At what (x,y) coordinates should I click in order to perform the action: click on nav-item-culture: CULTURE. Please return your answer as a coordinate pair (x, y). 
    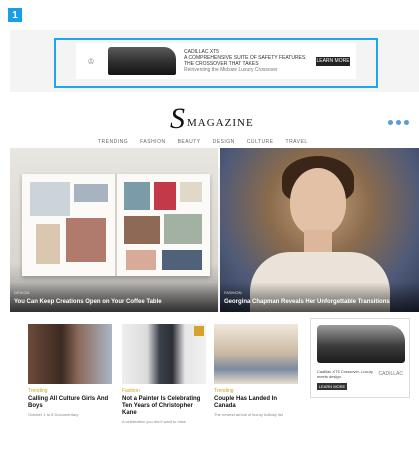
    Looking at the image, I should click on (260, 142).